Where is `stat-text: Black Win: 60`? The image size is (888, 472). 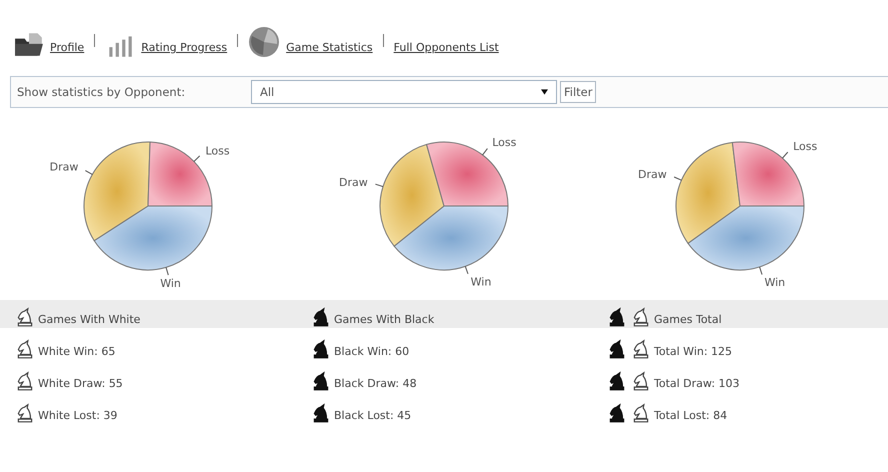
stat-text: Black Win: 60 is located at coordinates (372, 352).